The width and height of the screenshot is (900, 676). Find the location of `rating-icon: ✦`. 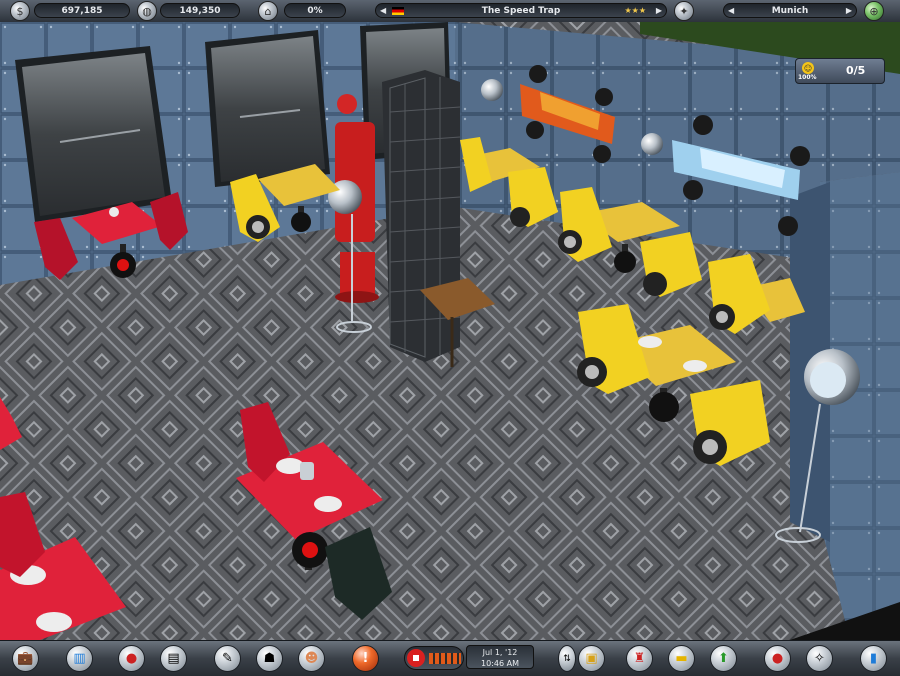

rating-icon: ✦ is located at coordinates (684, 11).